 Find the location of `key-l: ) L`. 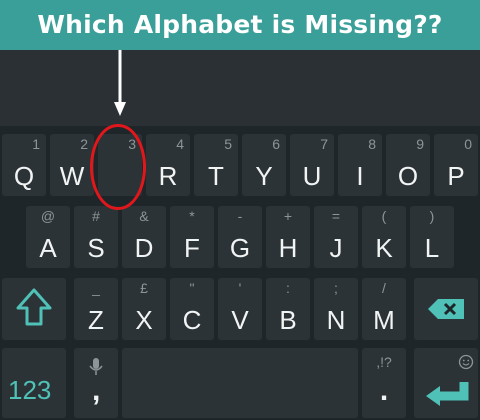

key-l: ) L is located at coordinates (432, 237).